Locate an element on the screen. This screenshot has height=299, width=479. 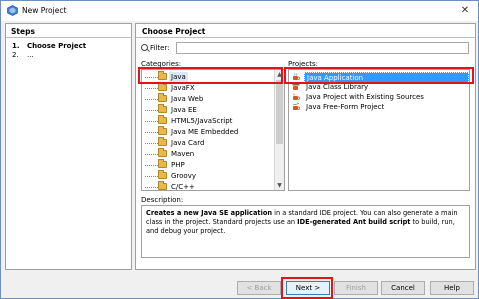
scroll-down-icon: ▼ is located at coordinates (279, 185).